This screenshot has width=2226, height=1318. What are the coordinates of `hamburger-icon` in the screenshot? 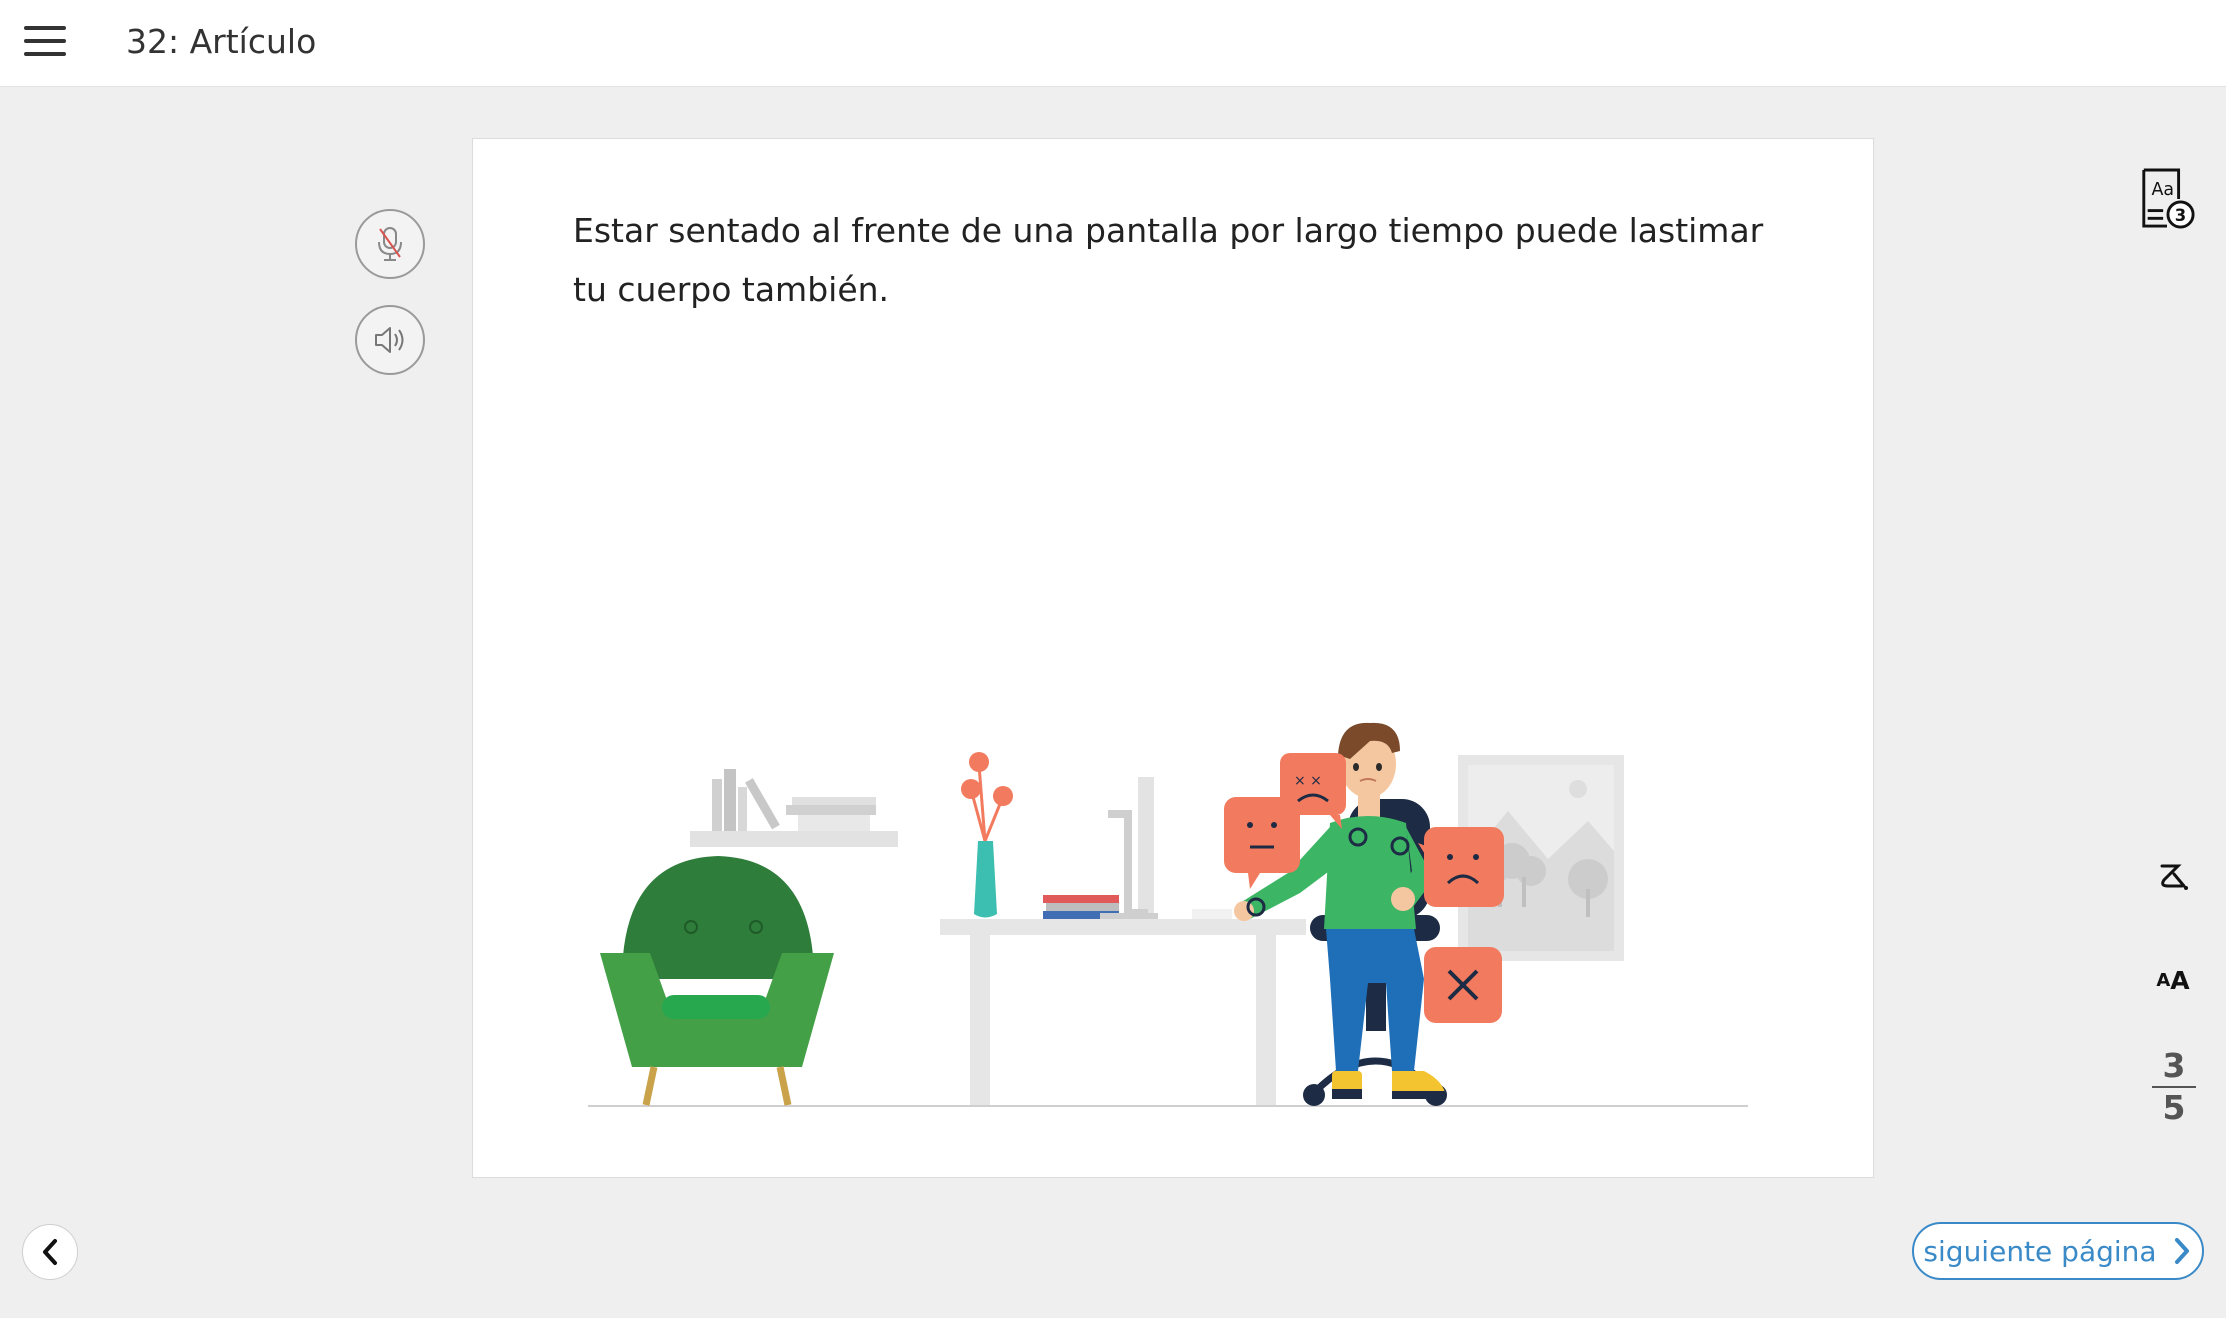 It's located at (45, 42).